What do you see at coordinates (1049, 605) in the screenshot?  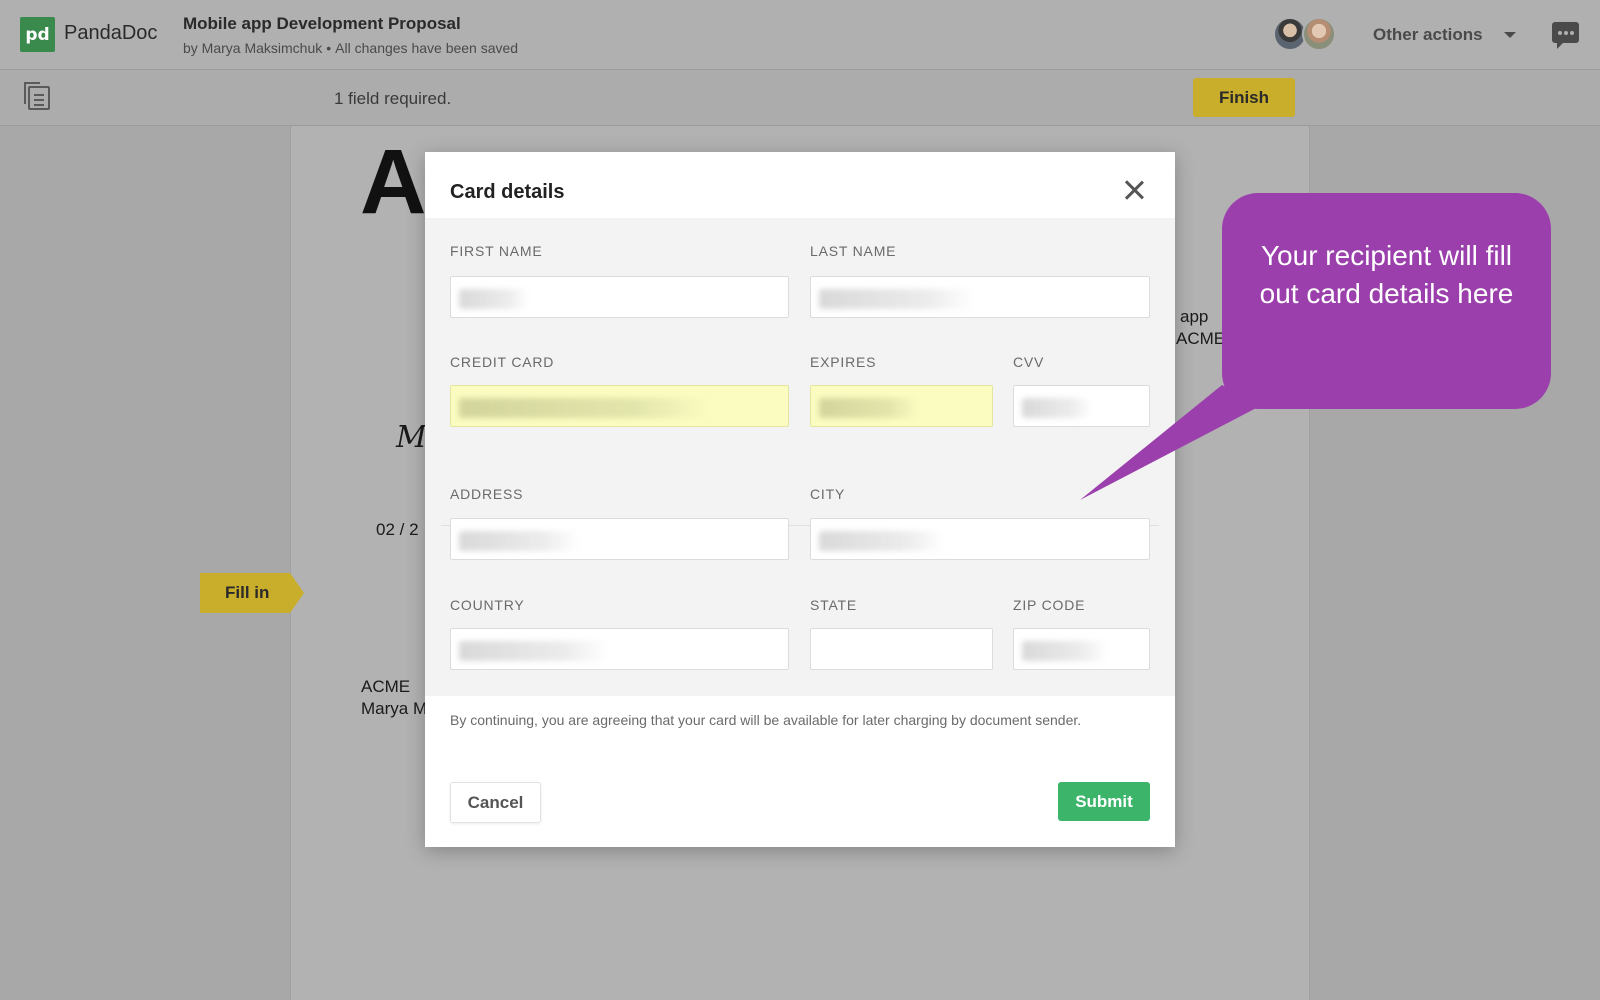 I see `zip-code-label: ZIP CODE` at bounding box center [1049, 605].